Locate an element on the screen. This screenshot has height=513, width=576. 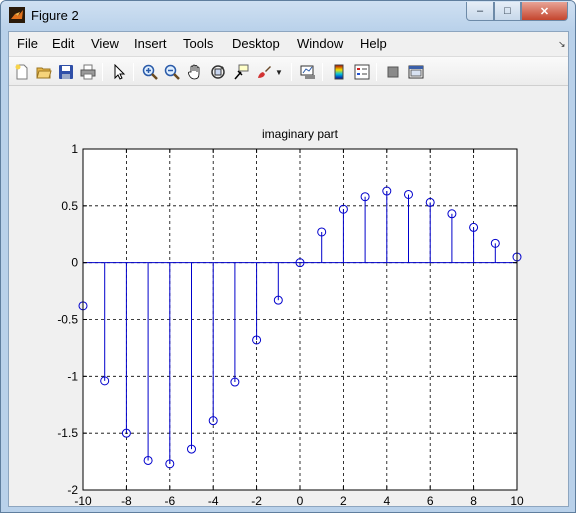
link-plot-button is located at coordinates (308, 72).